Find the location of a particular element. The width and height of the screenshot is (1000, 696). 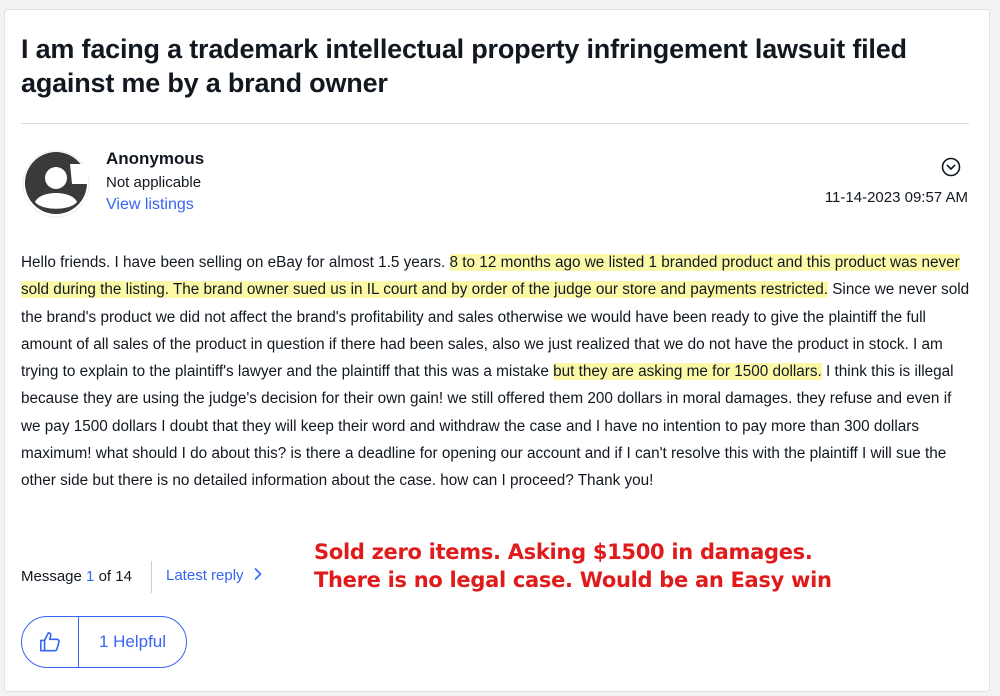

helpful-button: 1 Helpful is located at coordinates (104, 642).